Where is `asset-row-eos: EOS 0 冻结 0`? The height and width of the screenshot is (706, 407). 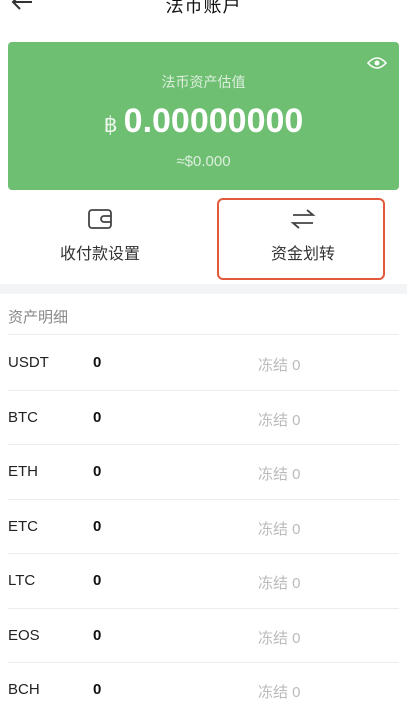 asset-row-eos: EOS 0 冻结 0 is located at coordinates (203, 636).